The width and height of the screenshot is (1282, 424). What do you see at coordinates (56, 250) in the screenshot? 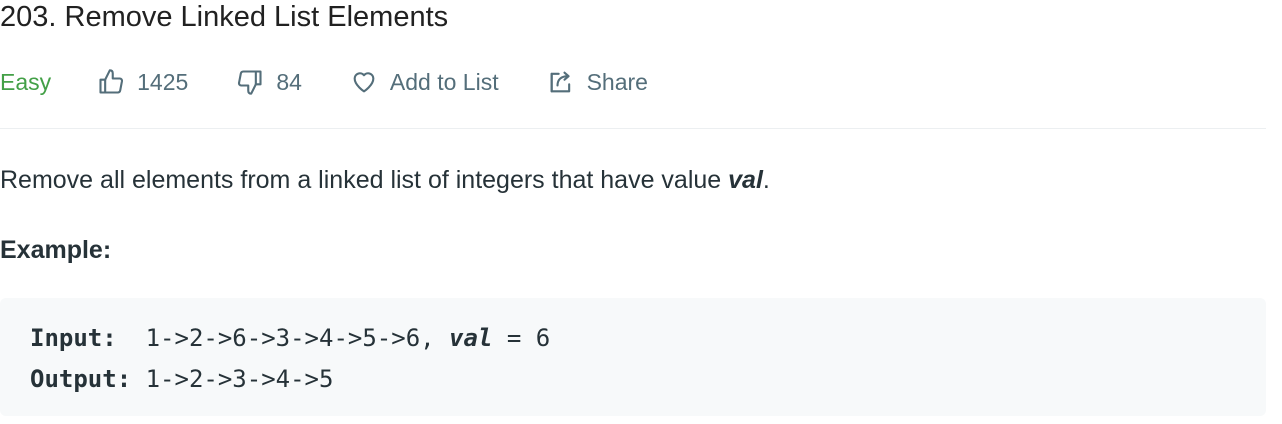
I see `example-heading: Example:` at bounding box center [56, 250].